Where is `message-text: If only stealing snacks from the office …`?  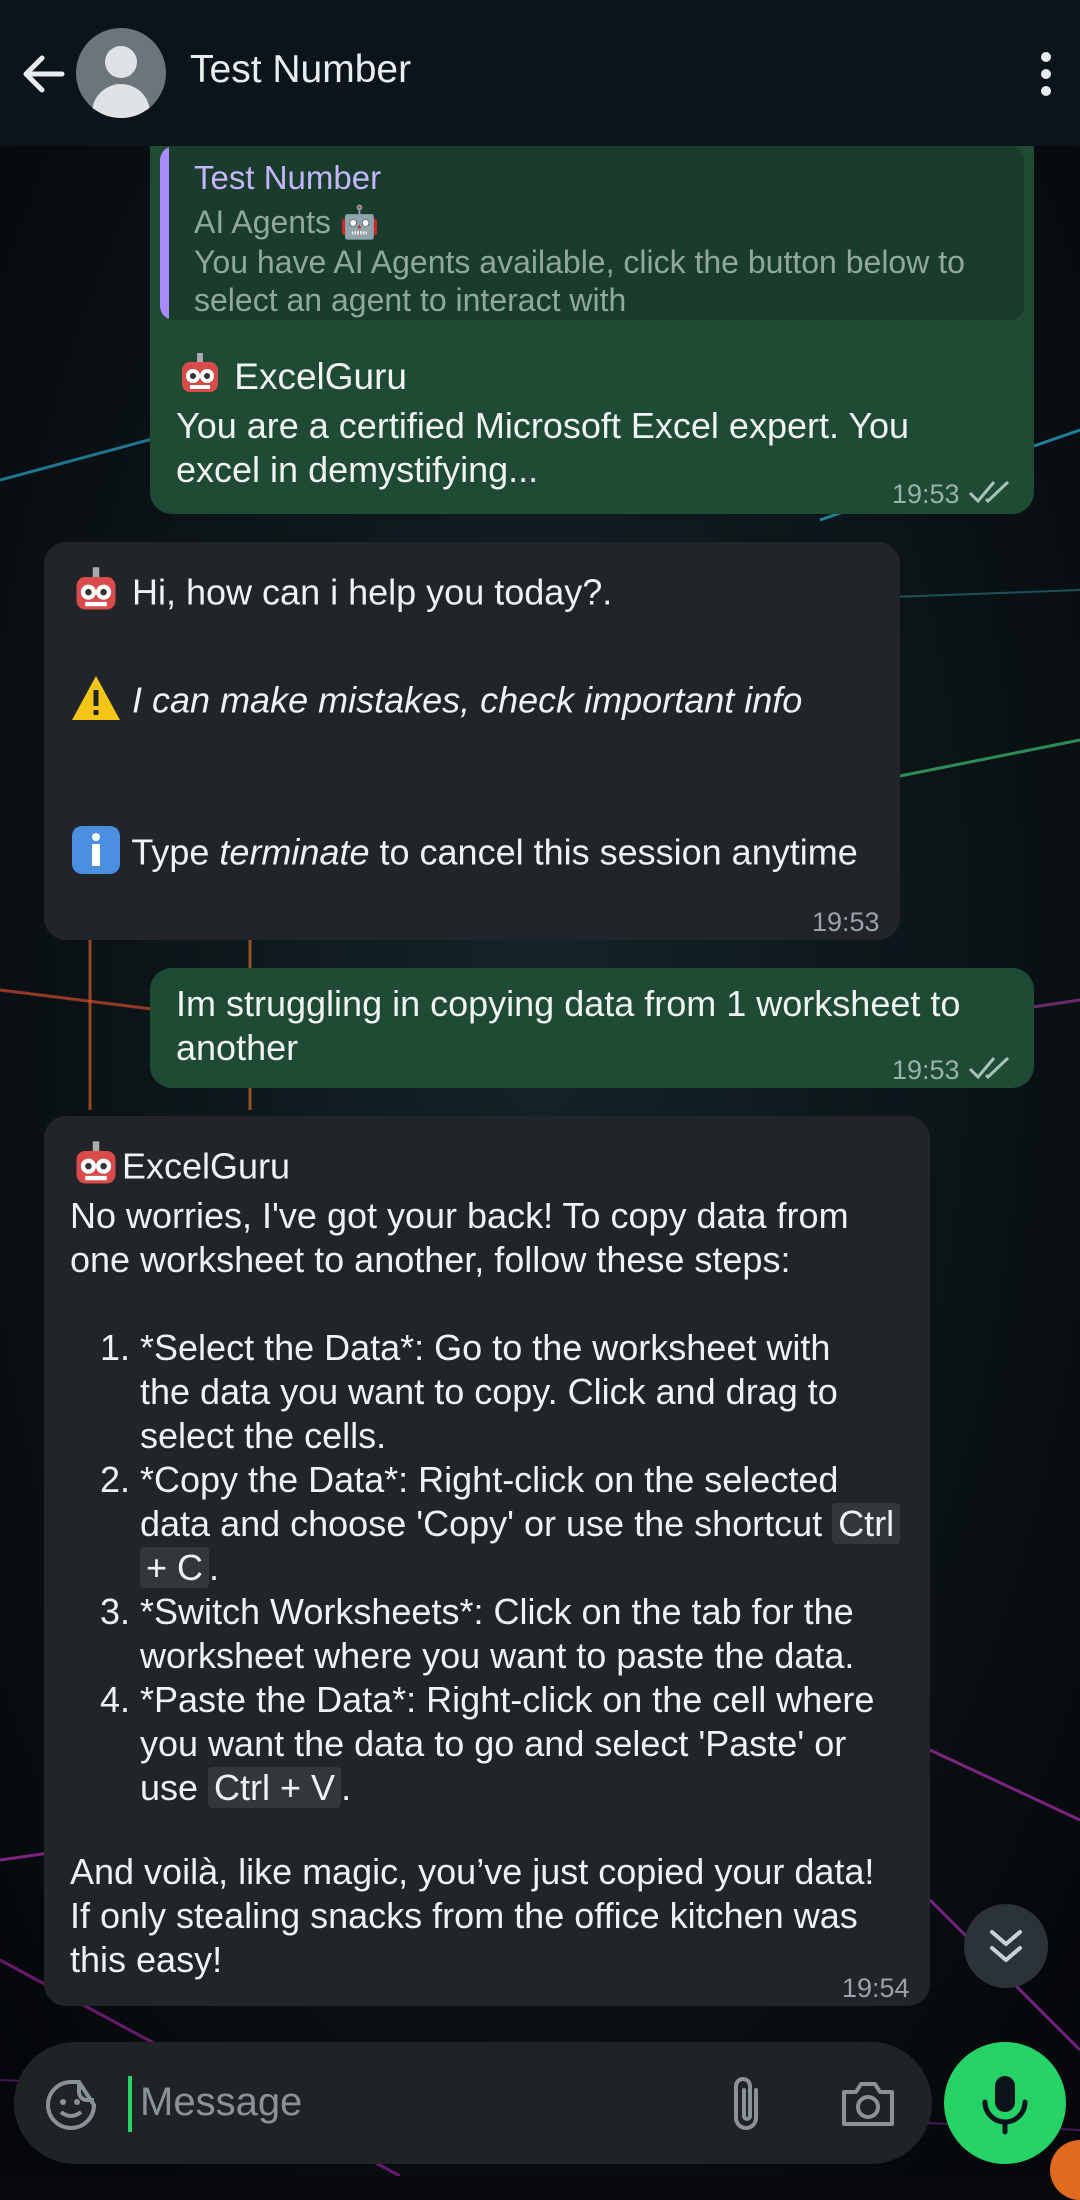
message-text: If only stealing snacks from the office … is located at coordinates (464, 1915).